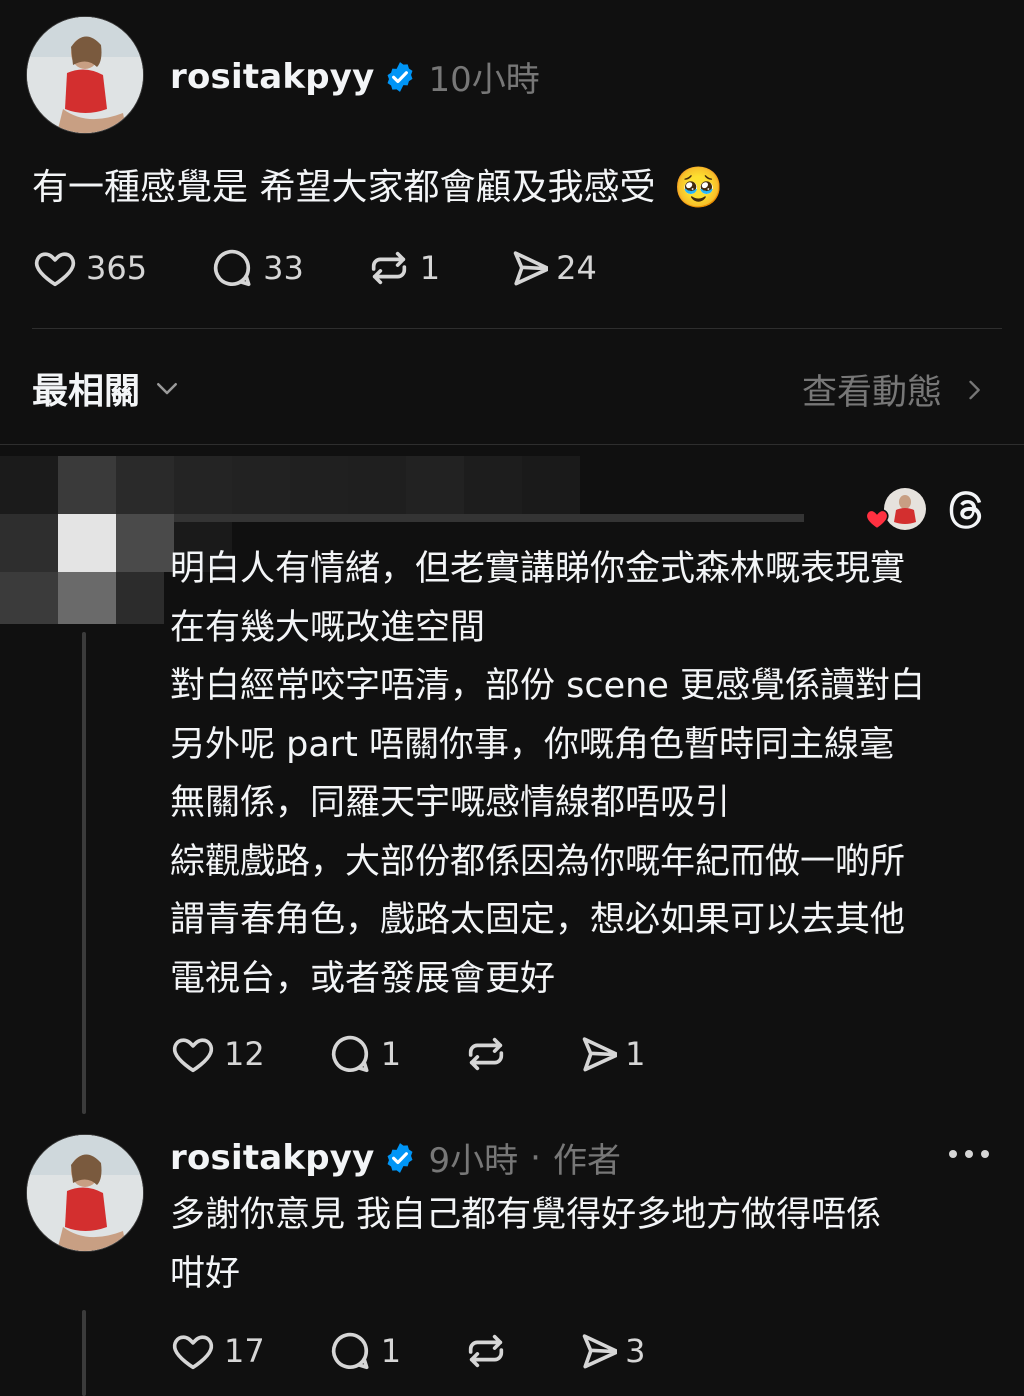  Describe the element at coordinates (549, 268) in the screenshot. I see `share-button: 24` at that location.